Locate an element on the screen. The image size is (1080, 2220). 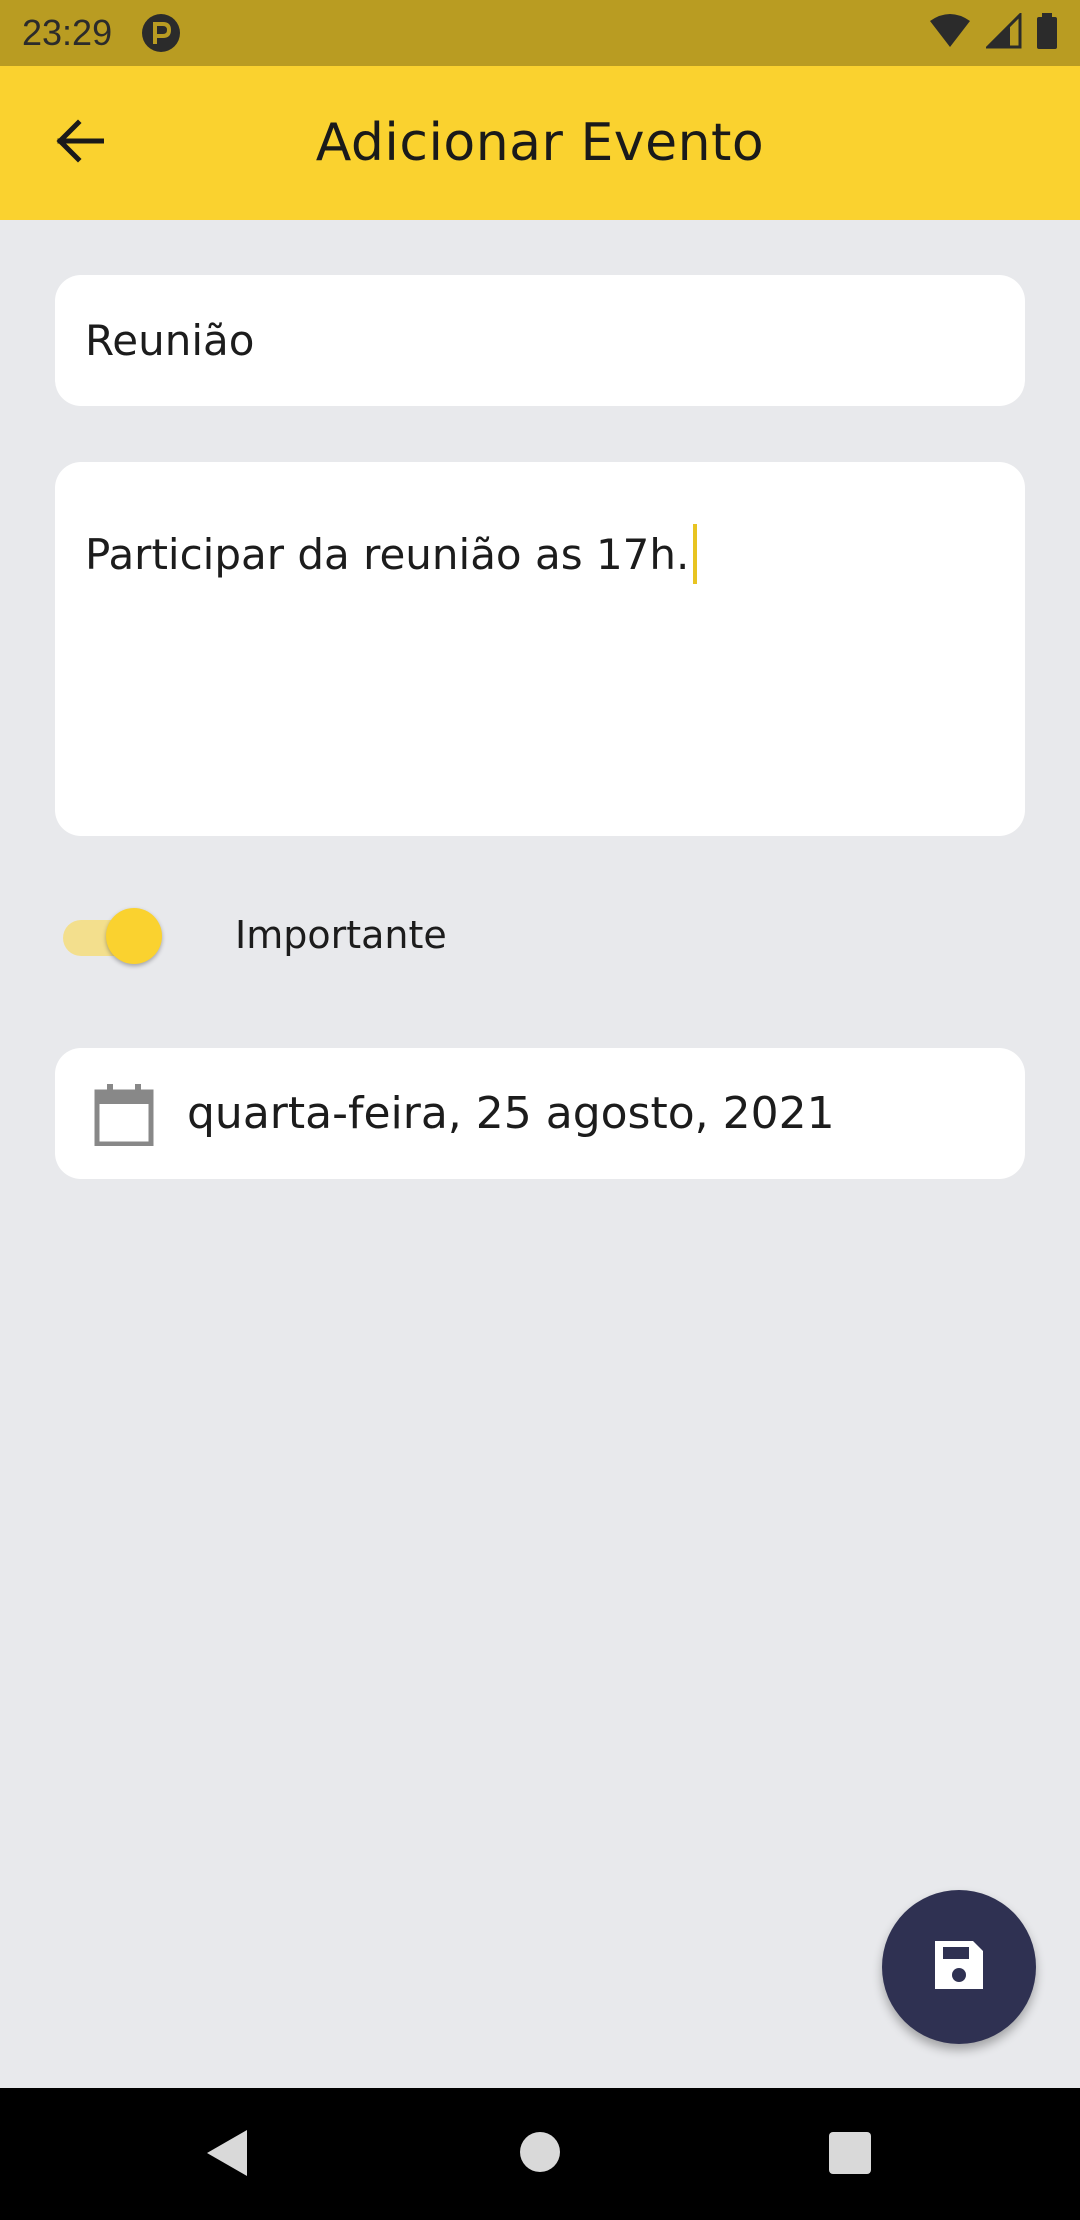
app-bar: Adicionar Evento is located at coordinates (540, 143).